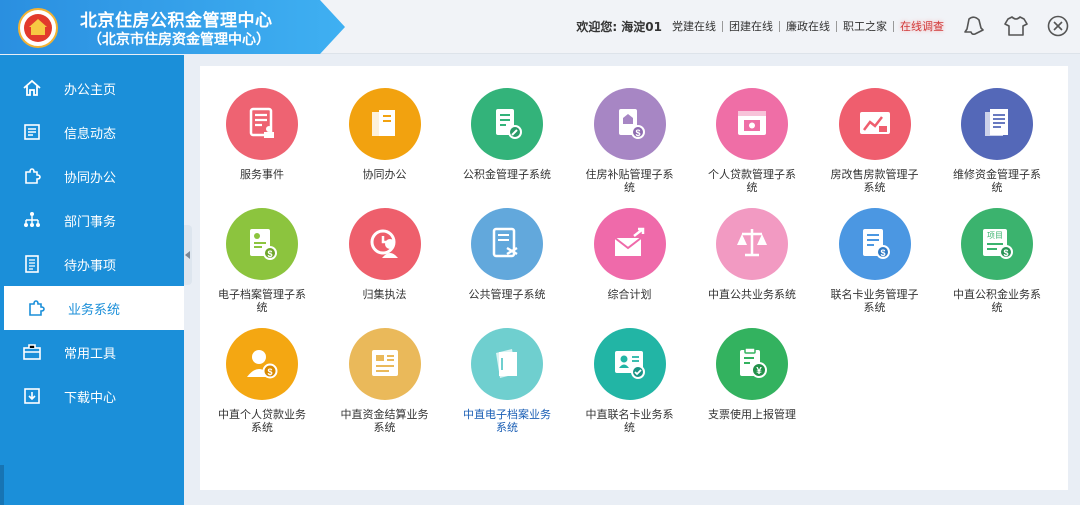  What do you see at coordinates (262, 421) in the screenshot?
I see `app-tile-label: 中直个人贷款业务系统` at bounding box center [262, 421].